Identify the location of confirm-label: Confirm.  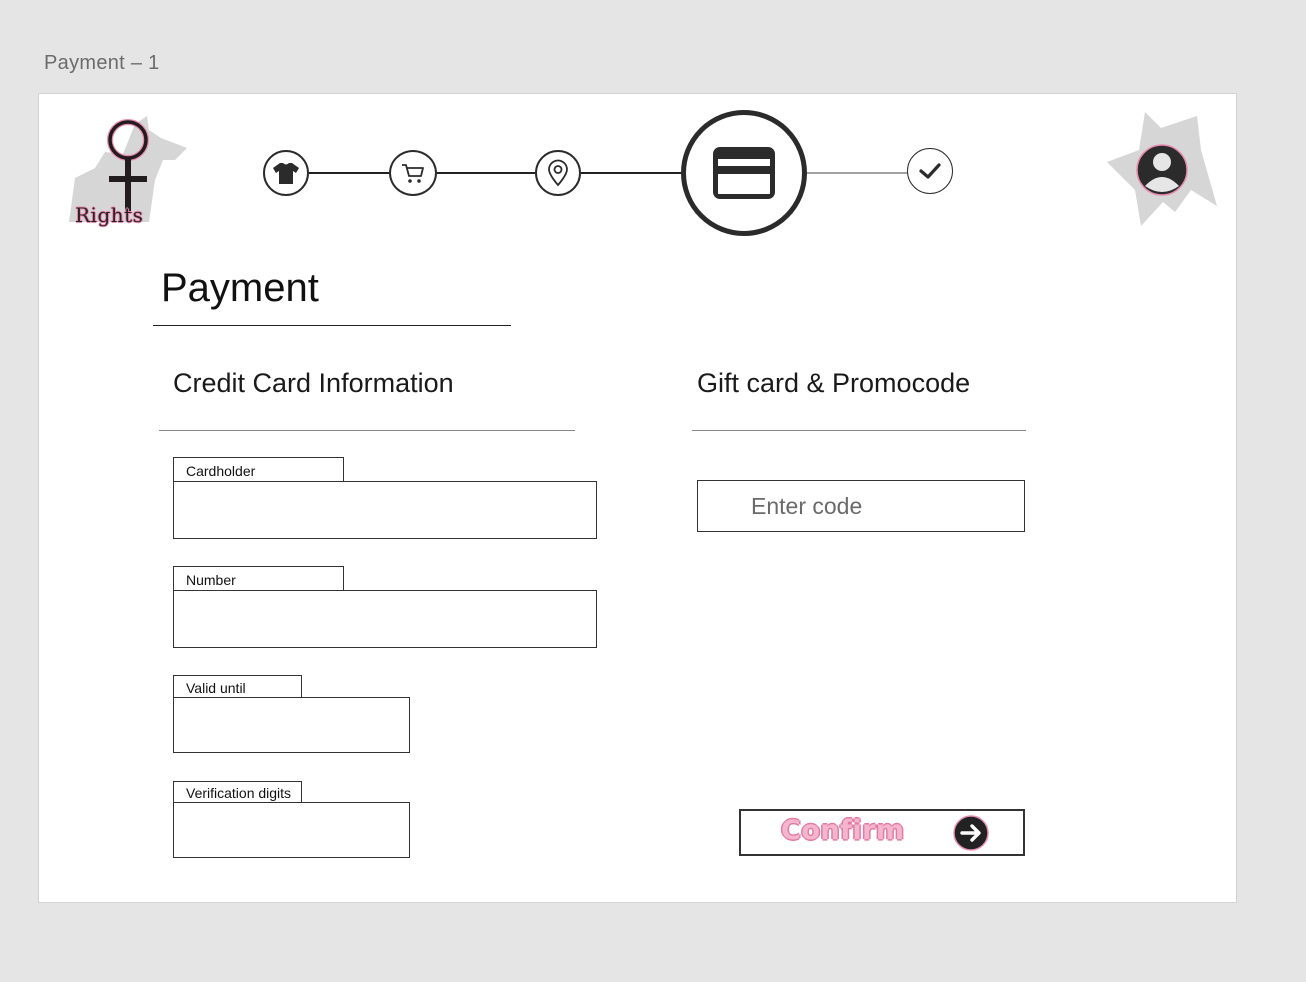
(843, 830).